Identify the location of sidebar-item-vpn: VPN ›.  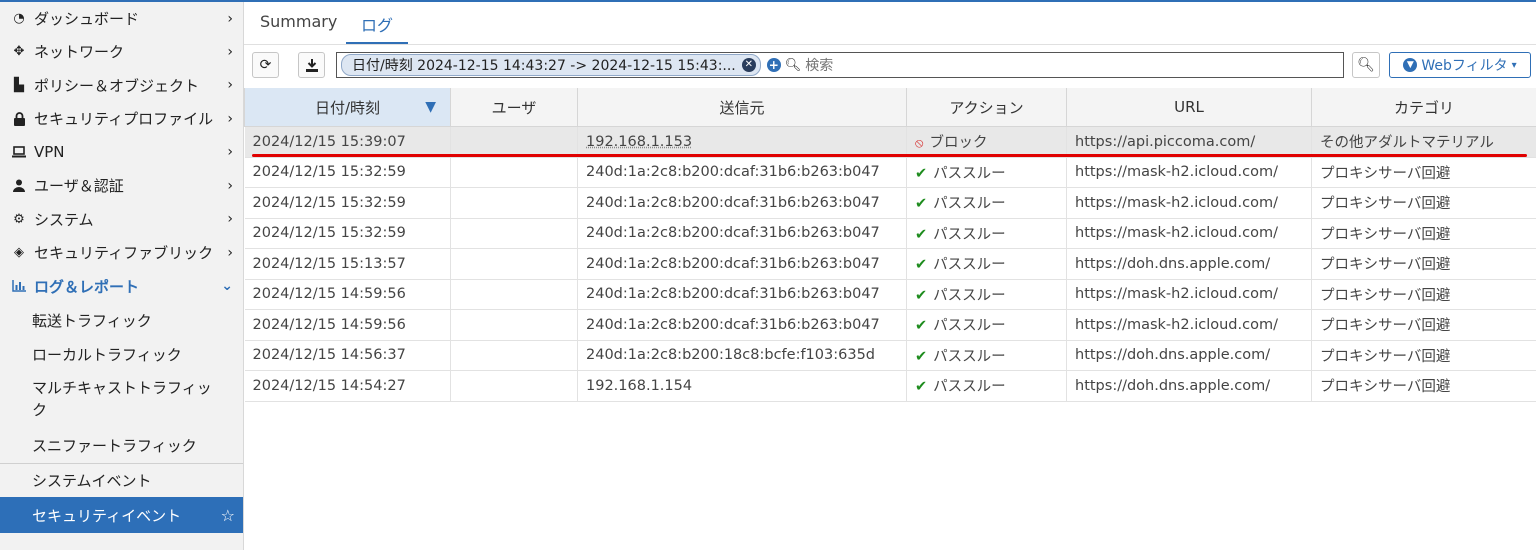
(121, 153).